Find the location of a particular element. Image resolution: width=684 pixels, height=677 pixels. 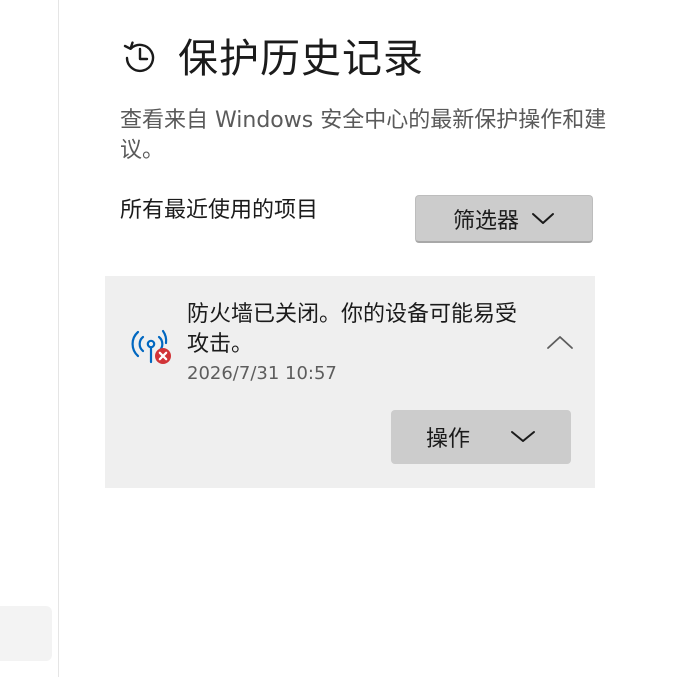

page-title: 保护历史记录 is located at coordinates (301, 59).